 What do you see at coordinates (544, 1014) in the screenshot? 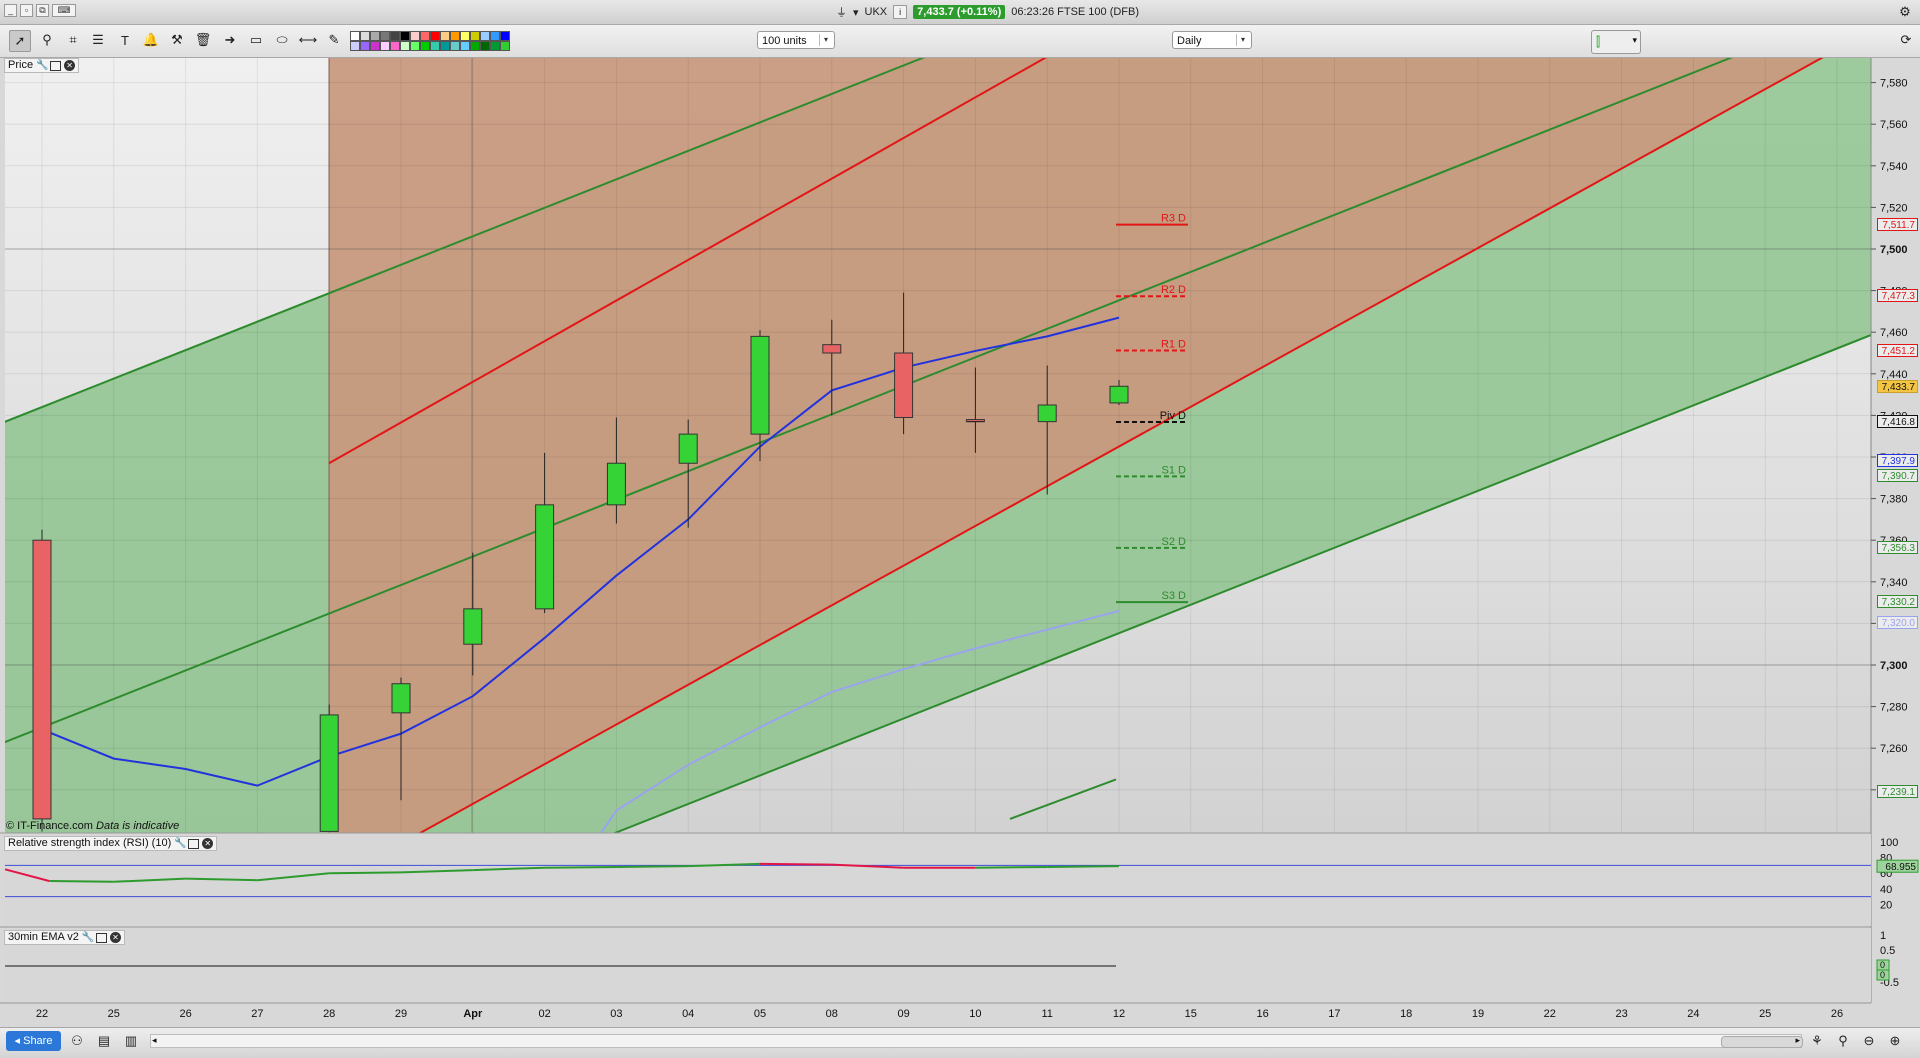
I see `x-tick-label: 02` at bounding box center [544, 1014].